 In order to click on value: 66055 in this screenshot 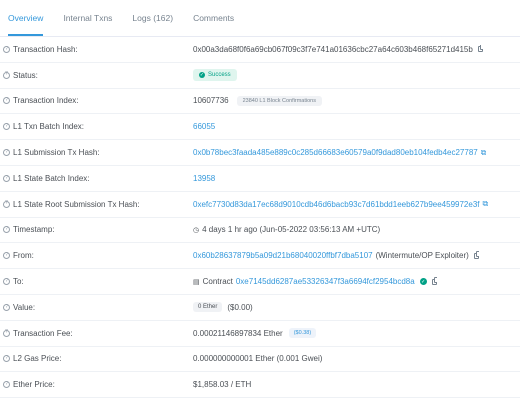, I will do `click(204, 126)`.